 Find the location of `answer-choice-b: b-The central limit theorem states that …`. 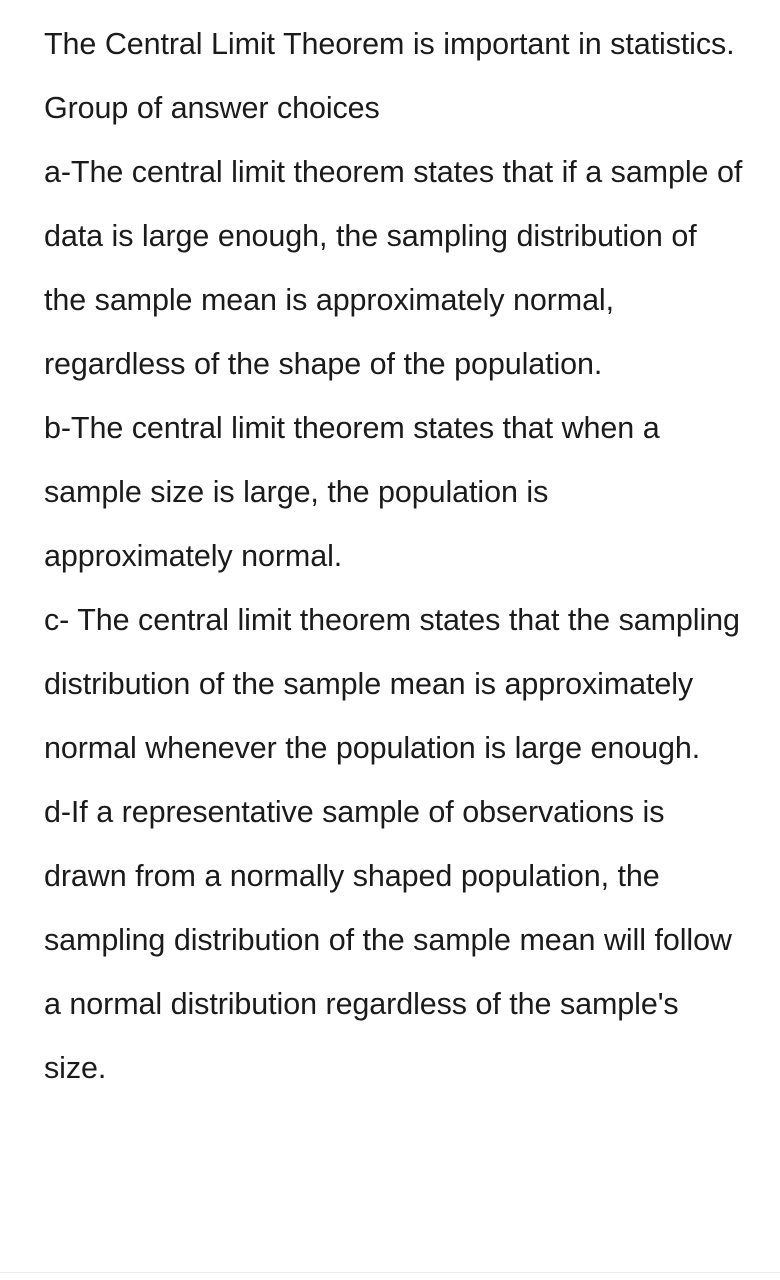

answer-choice-b: b-The central limit theorem states that … is located at coordinates (394, 492).